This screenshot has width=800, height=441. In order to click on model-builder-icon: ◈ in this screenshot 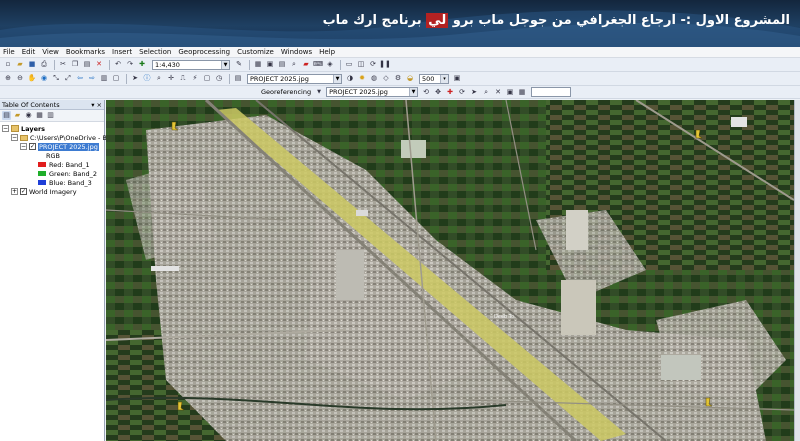, I will do `click(330, 65)`.